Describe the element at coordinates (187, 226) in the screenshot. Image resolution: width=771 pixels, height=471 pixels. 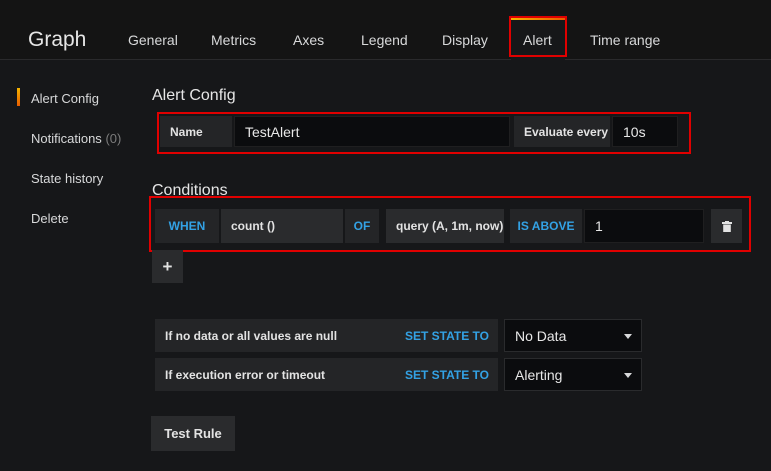
I see `when-keyword: WHEN` at that location.